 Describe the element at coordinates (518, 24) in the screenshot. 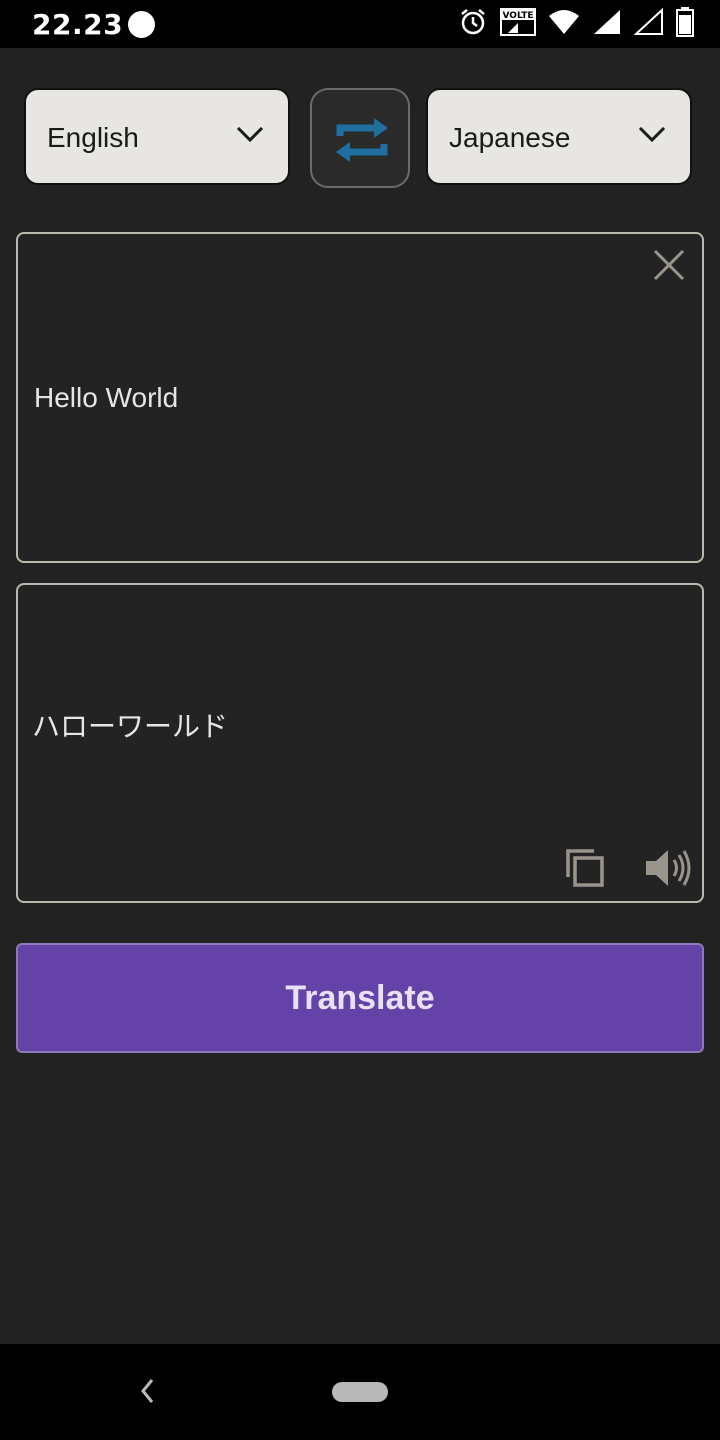

I see `volte-icon: VOLTE` at that location.